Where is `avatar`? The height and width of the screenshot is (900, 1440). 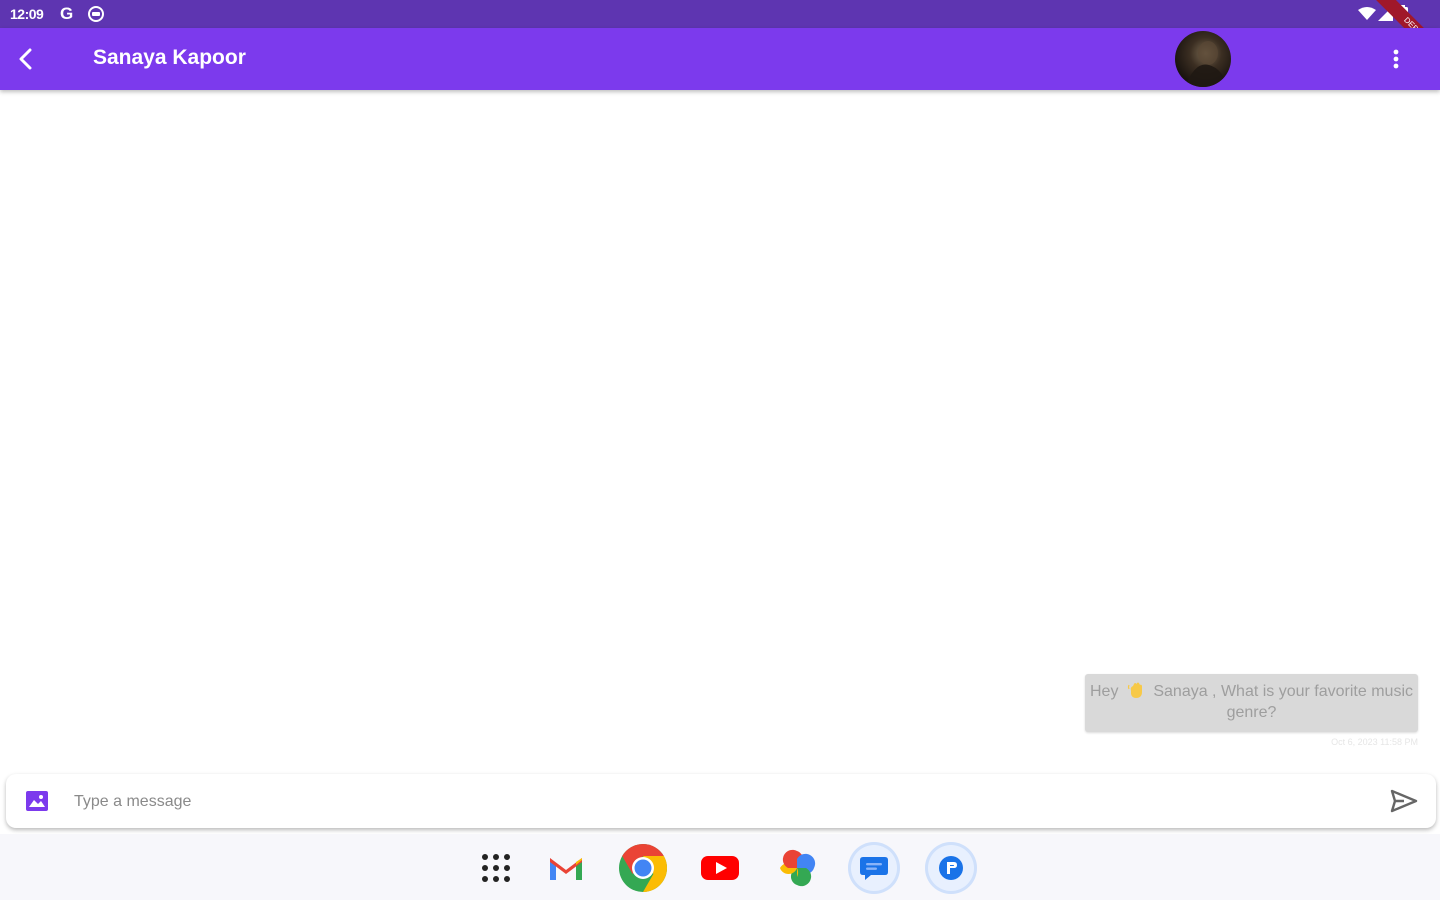
avatar is located at coordinates (1203, 59).